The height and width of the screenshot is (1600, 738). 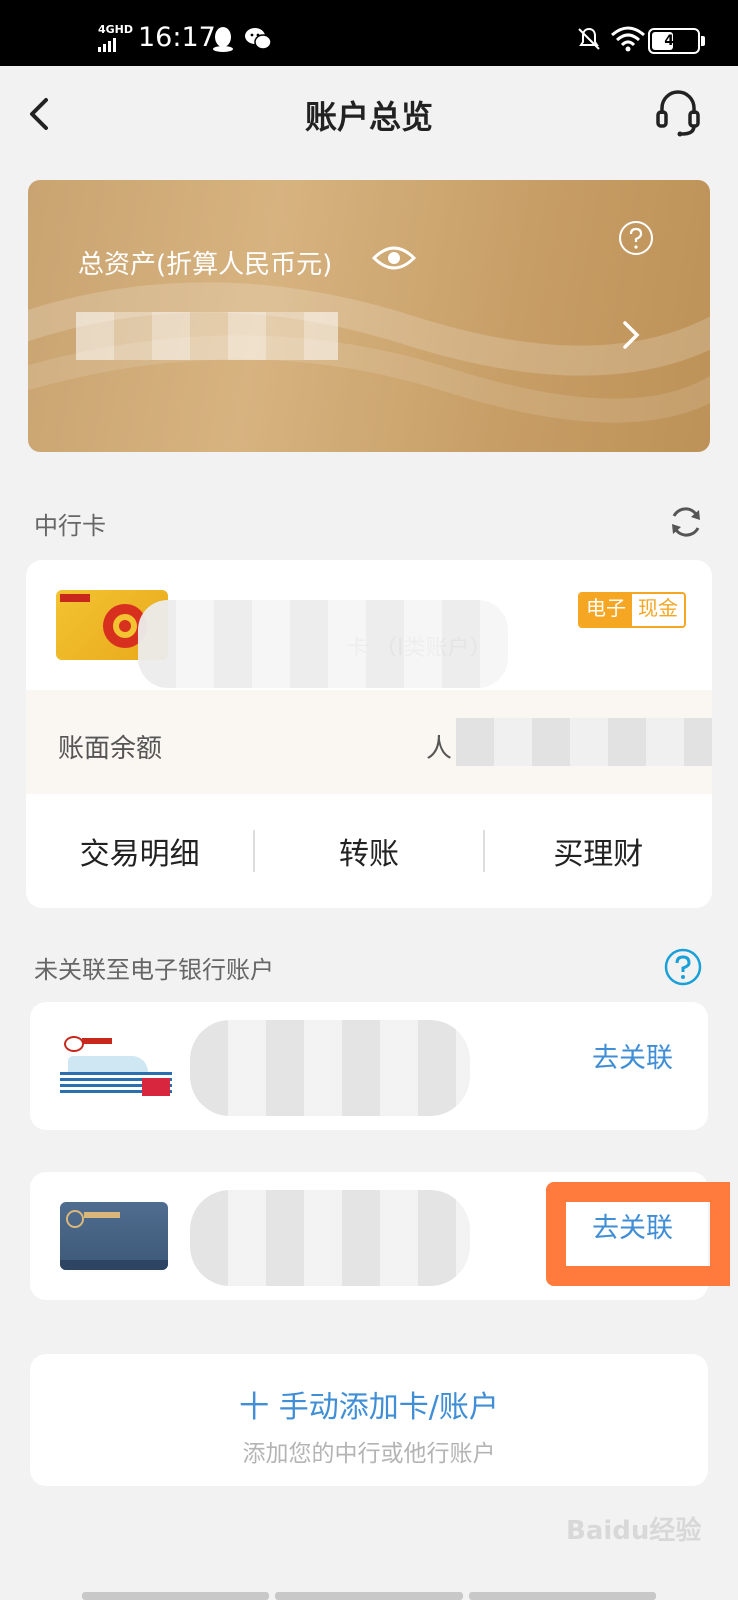 I want to click on annotation-highlight-box, so click(x=638, y=1234).